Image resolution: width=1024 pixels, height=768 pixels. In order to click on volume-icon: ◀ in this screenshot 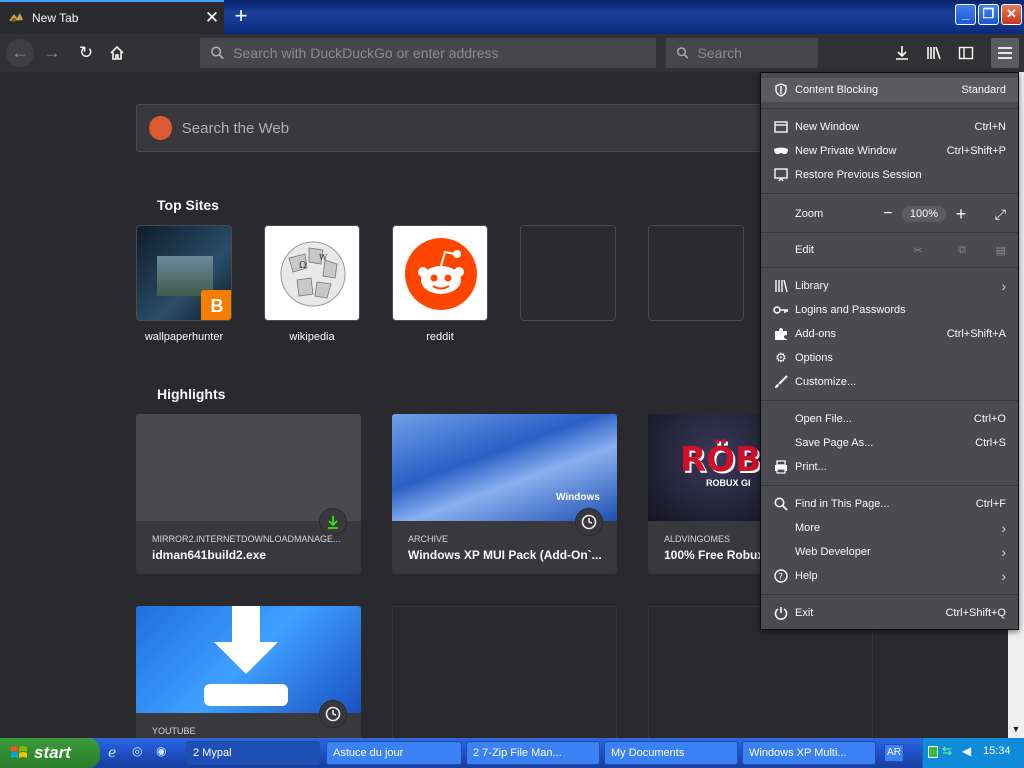, I will do `click(966, 751)`.